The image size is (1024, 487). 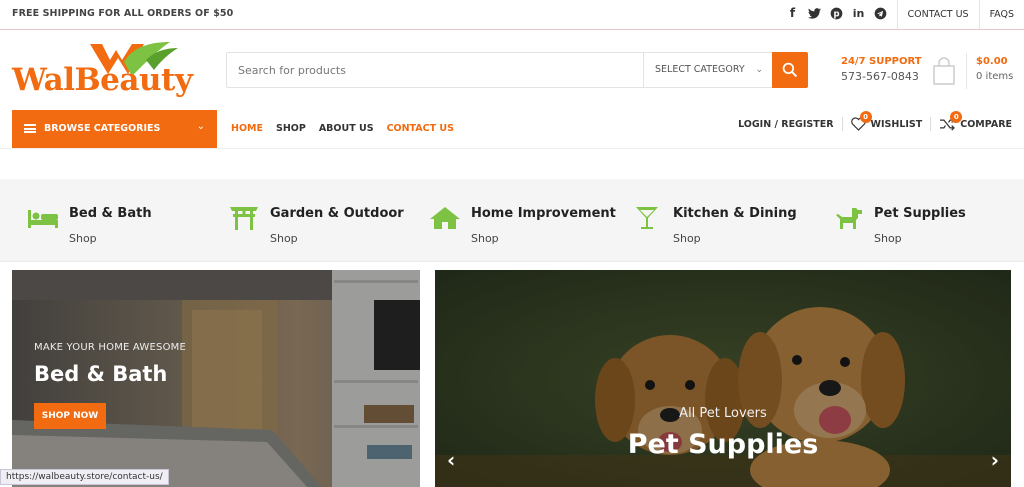 What do you see at coordinates (792, 13) in the screenshot?
I see `facebook-icon: f` at bounding box center [792, 13].